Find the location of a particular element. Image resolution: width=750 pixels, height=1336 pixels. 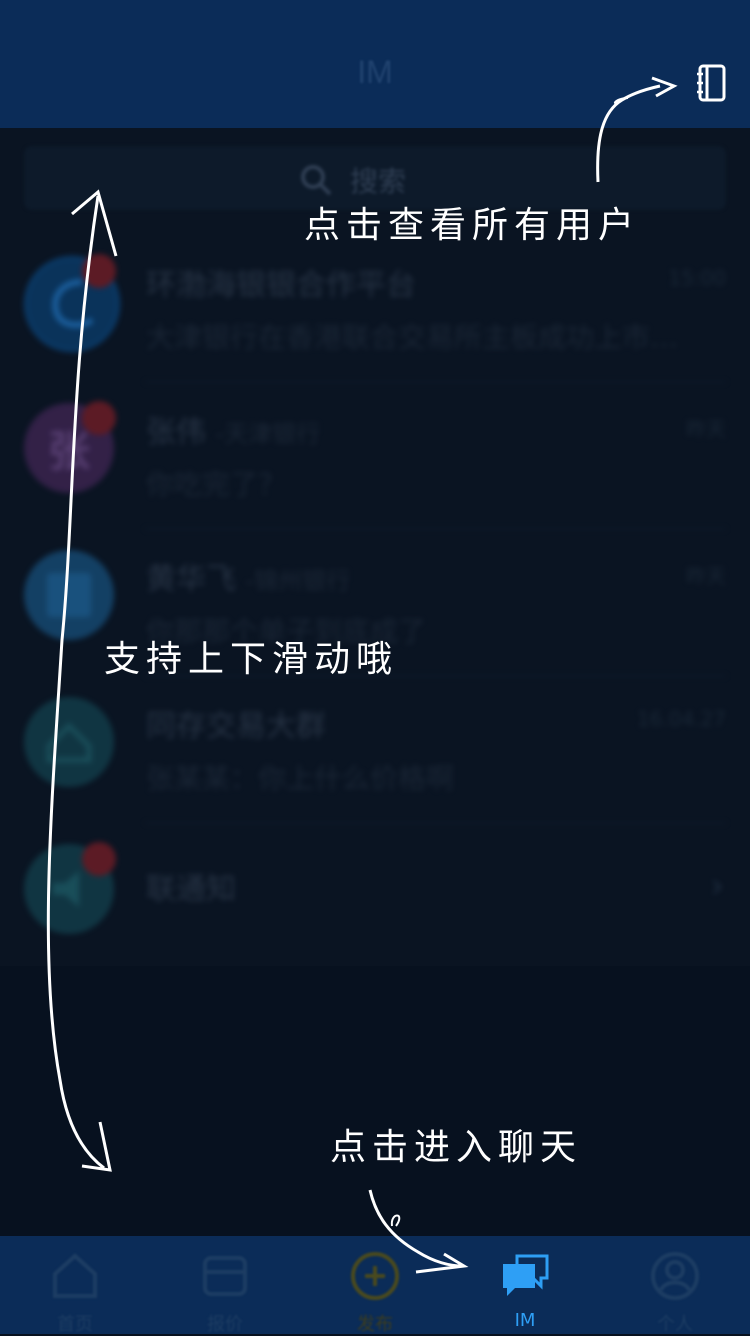

tab-publish: 发布 is located at coordinates (375, 1285).